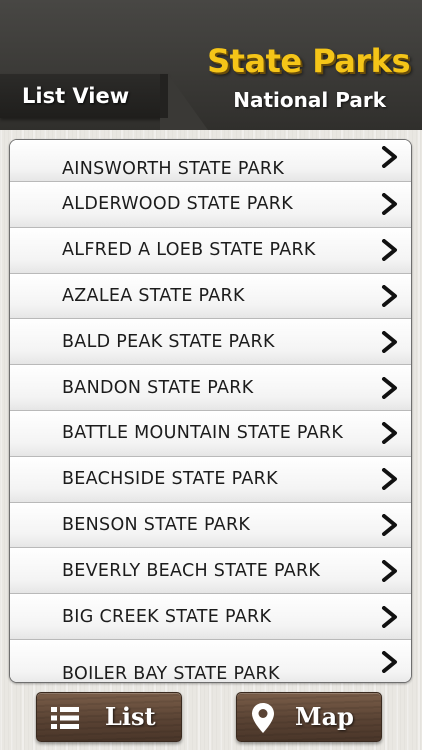  I want to click on park-name: BALD PEAK STATE PARK, so click(168, 341).